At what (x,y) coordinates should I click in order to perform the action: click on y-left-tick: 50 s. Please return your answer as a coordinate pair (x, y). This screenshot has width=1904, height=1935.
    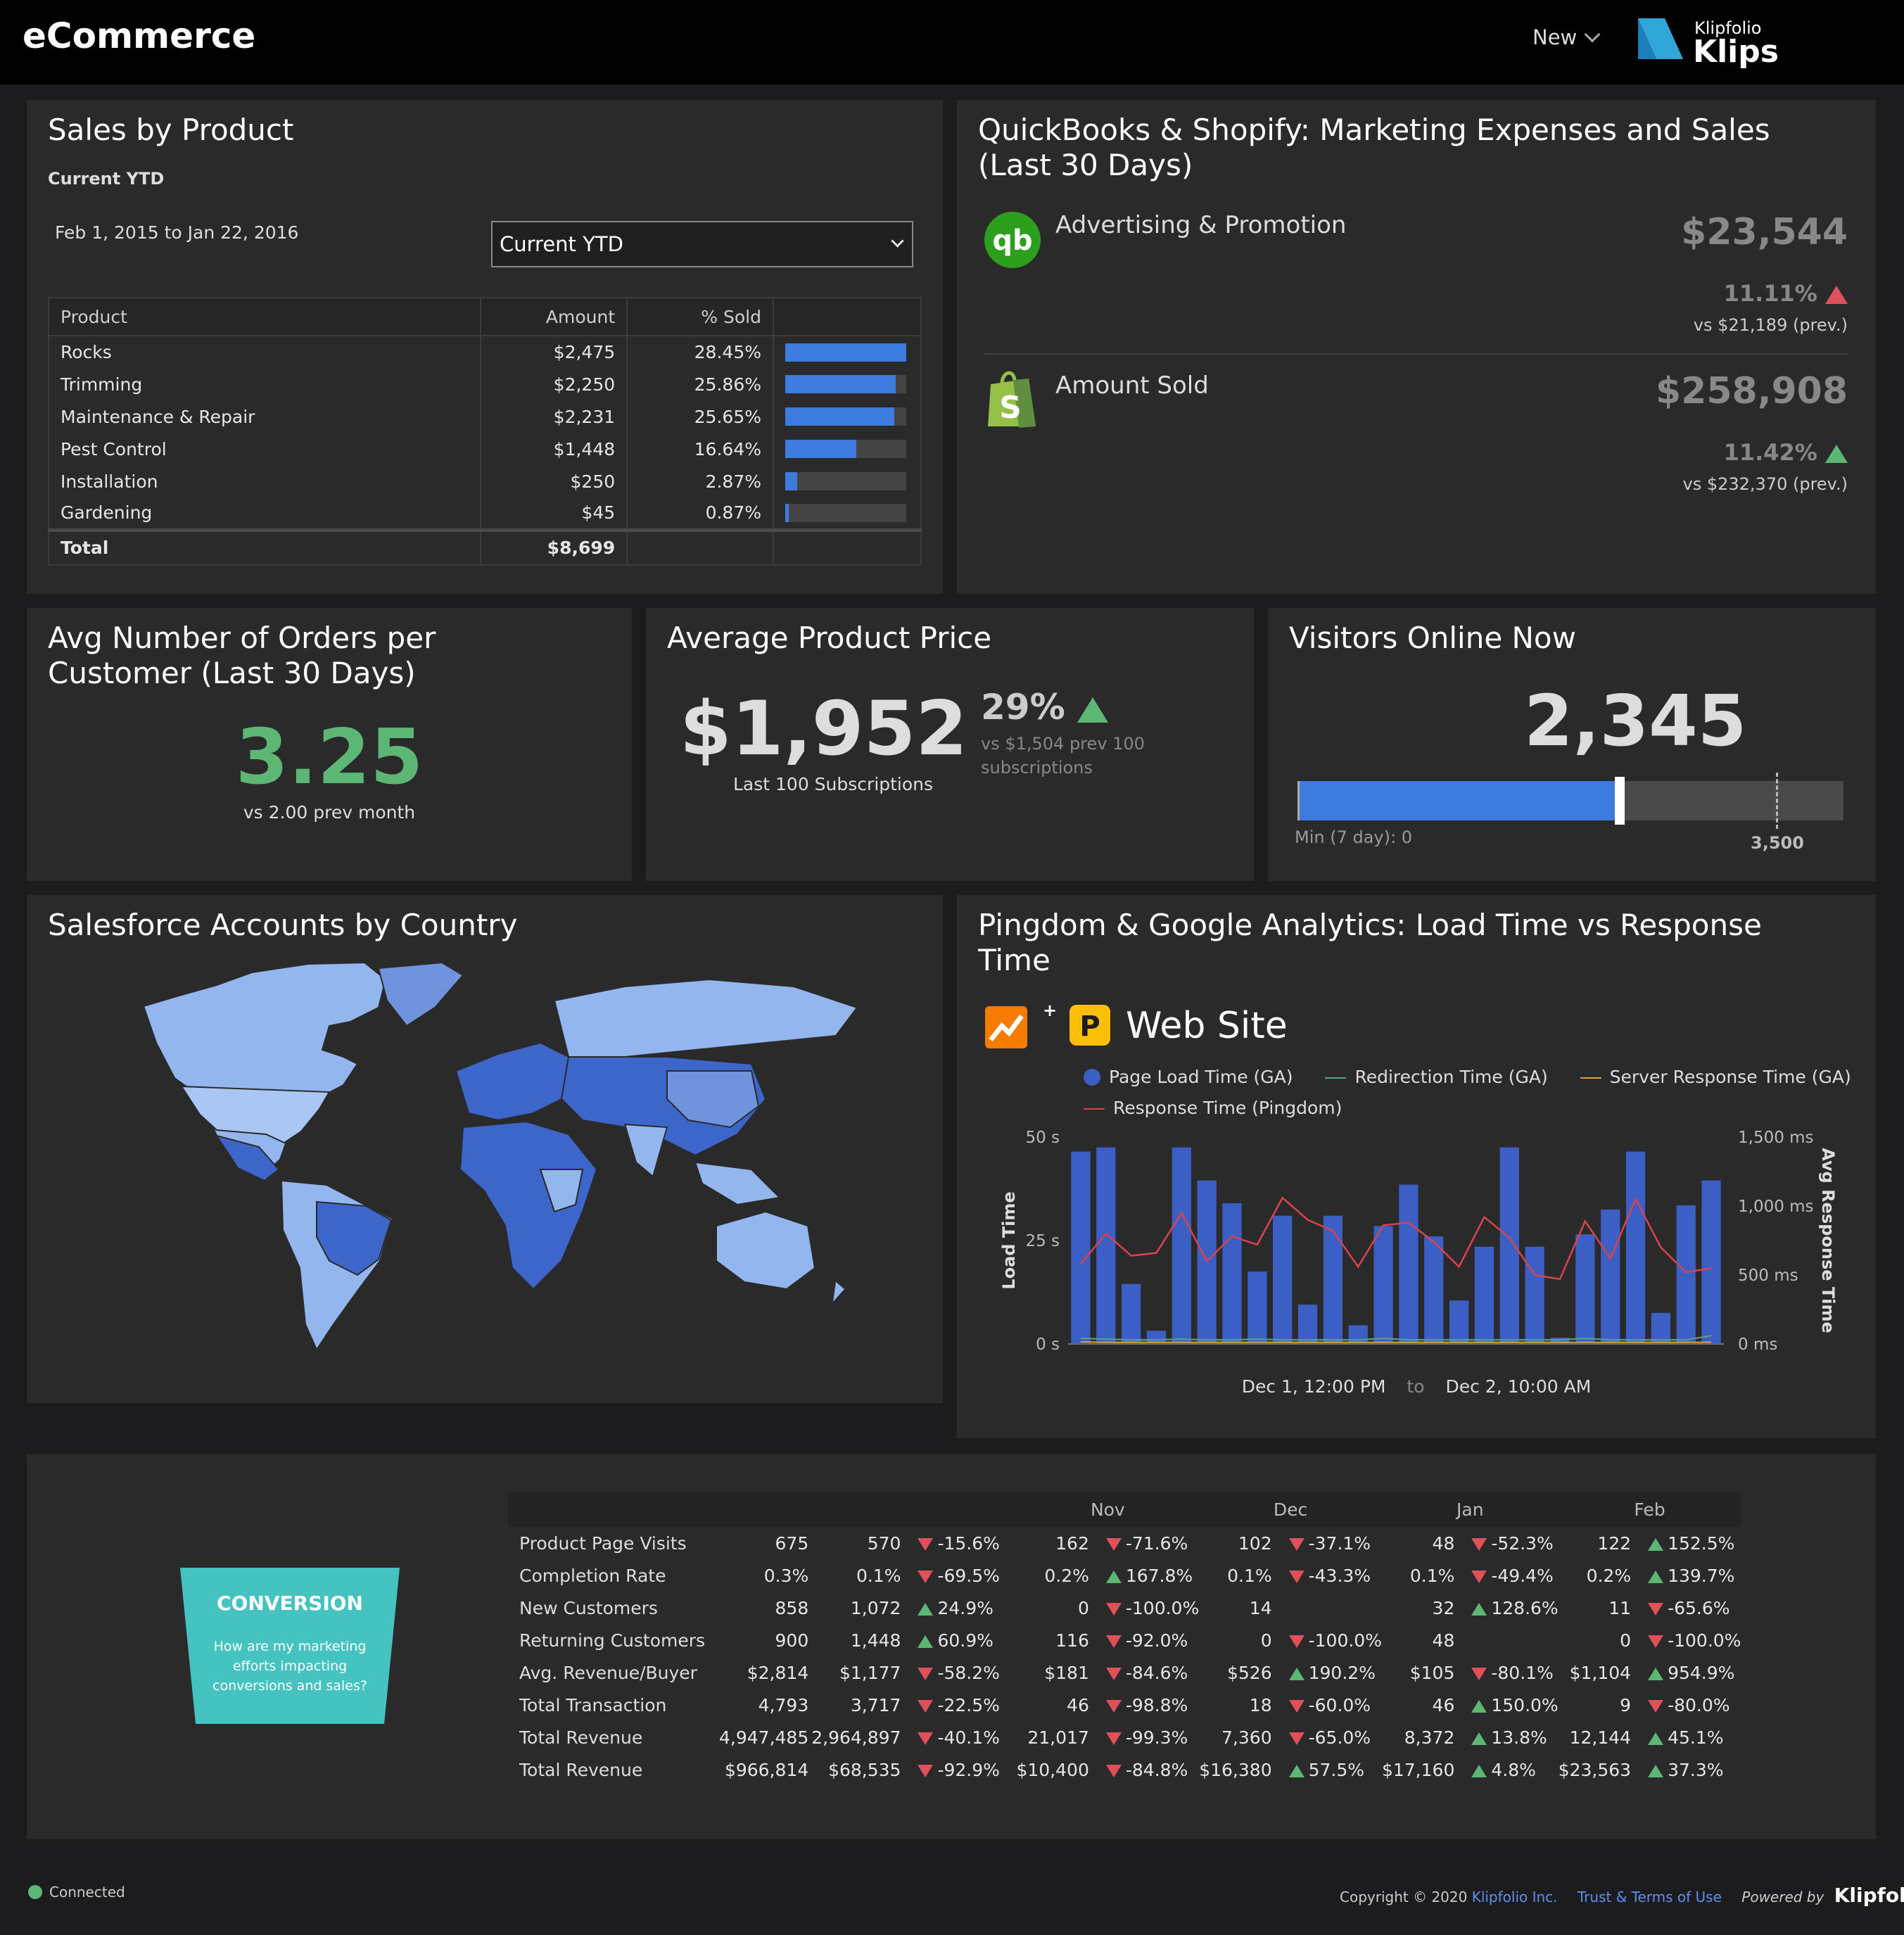
    Looking at the image, I should click on (1042, 1138).